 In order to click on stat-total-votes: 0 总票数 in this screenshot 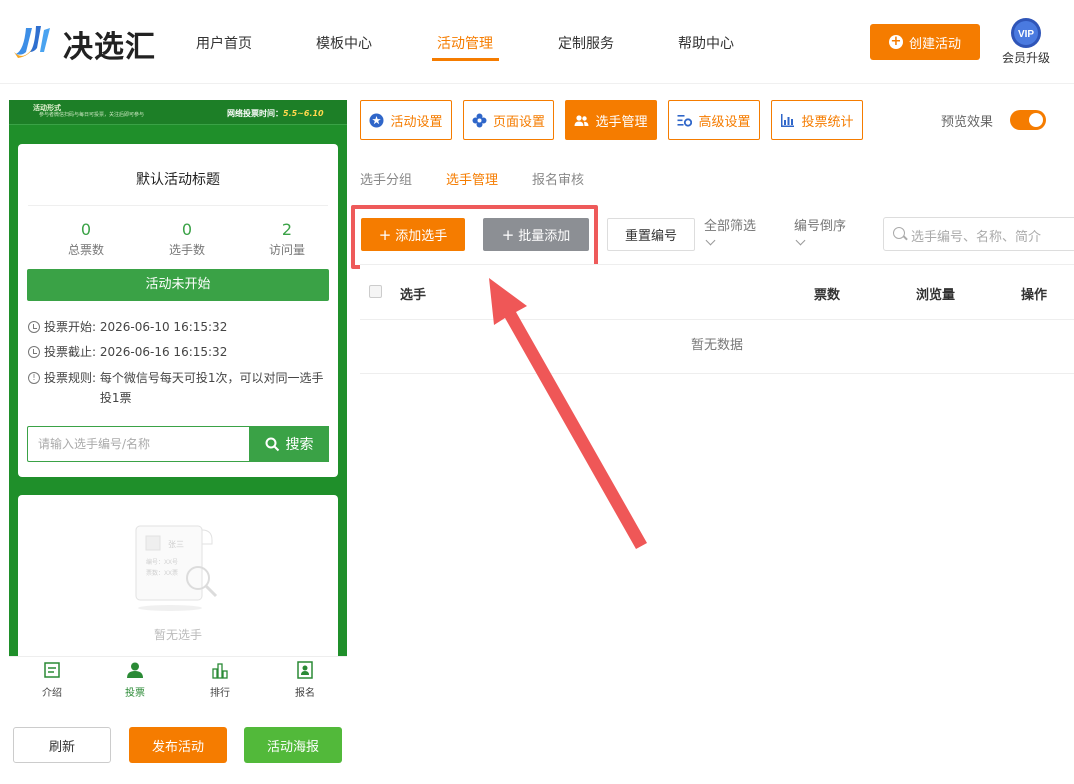, I will do `click(86, 239)`.